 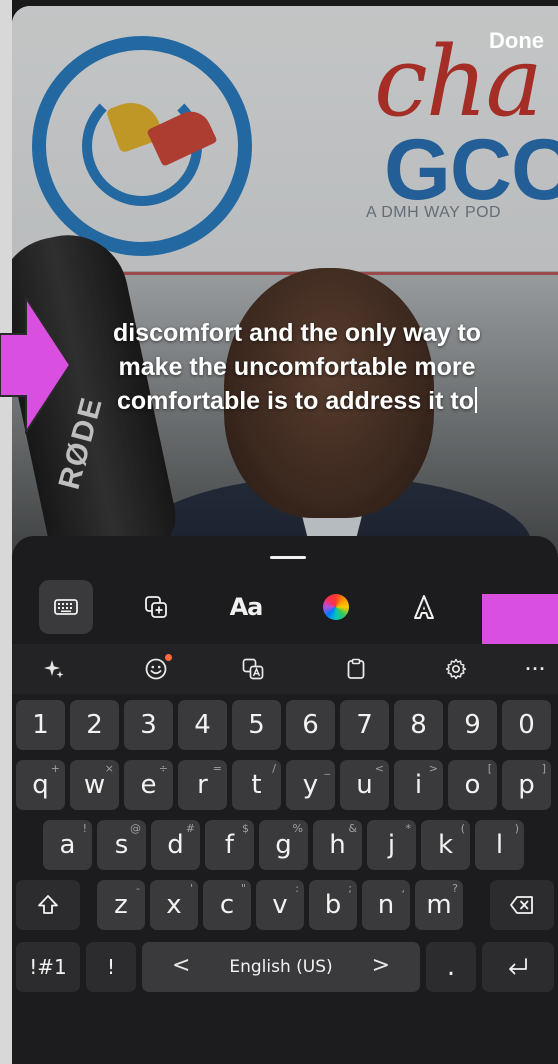 What do you see at coordinates (288, 557) in the screenshot?
I see `sheet-drag-handle` at bounding box center [288, 557].